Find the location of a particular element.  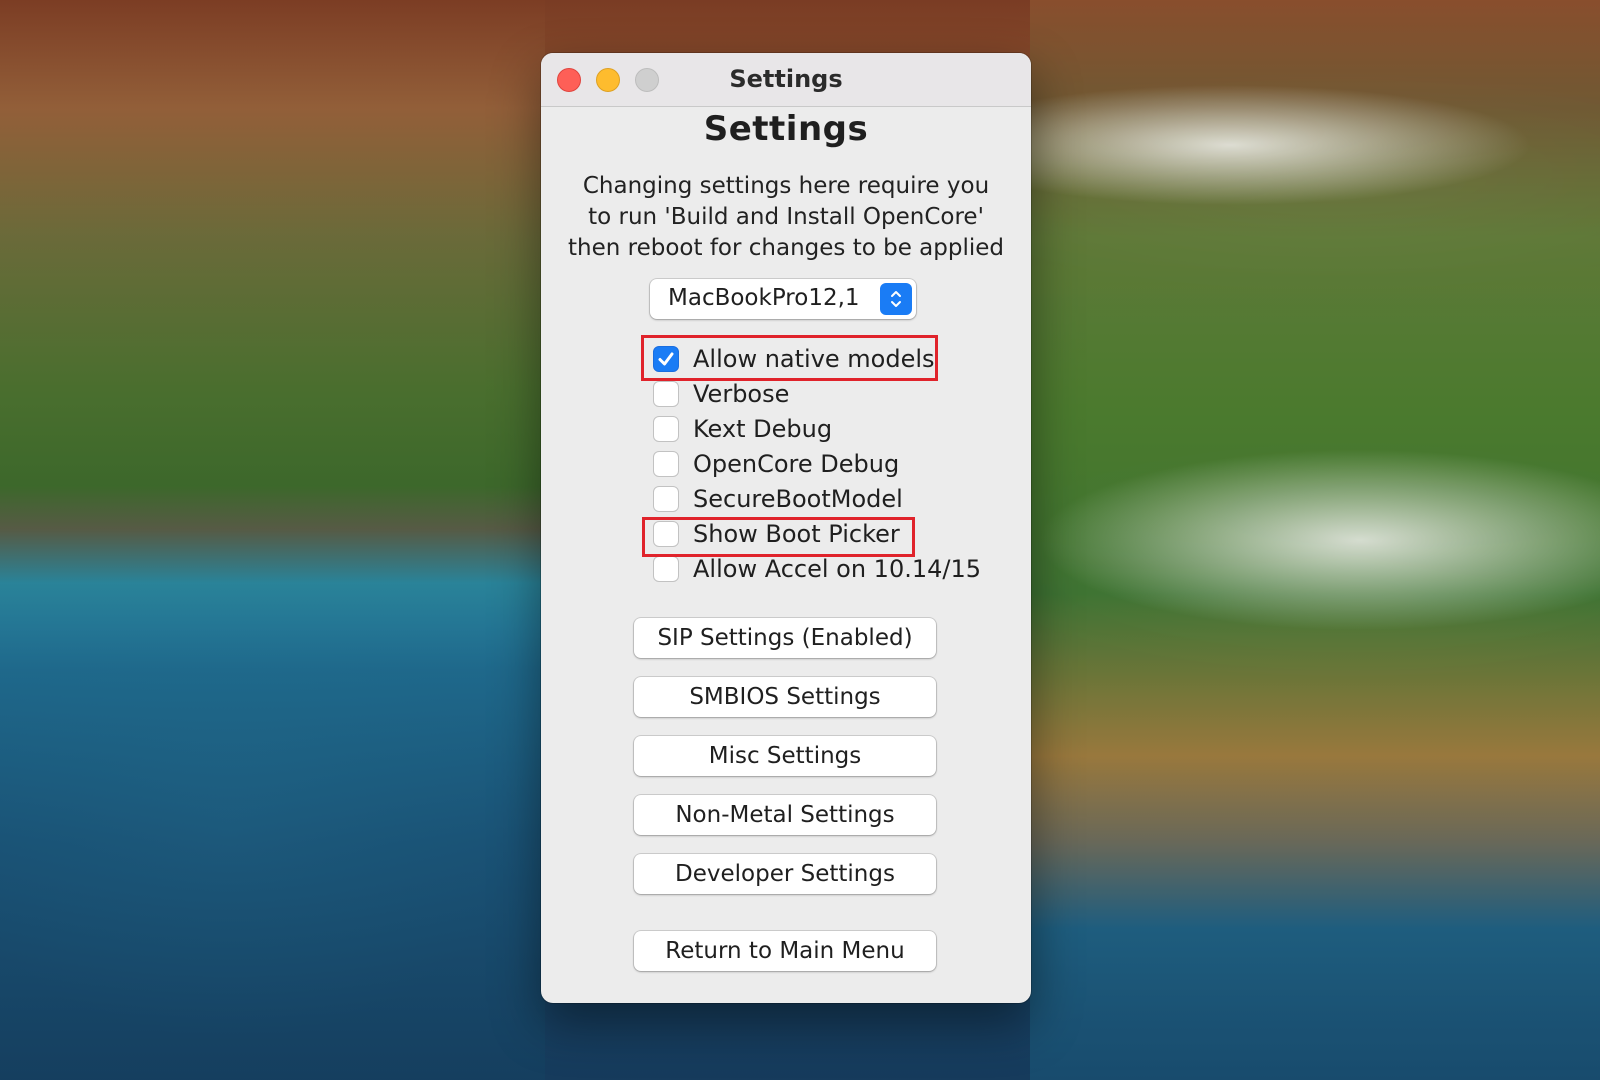

checkbox-kext-debug: Kext Debug is located at coordinates (817, 428).